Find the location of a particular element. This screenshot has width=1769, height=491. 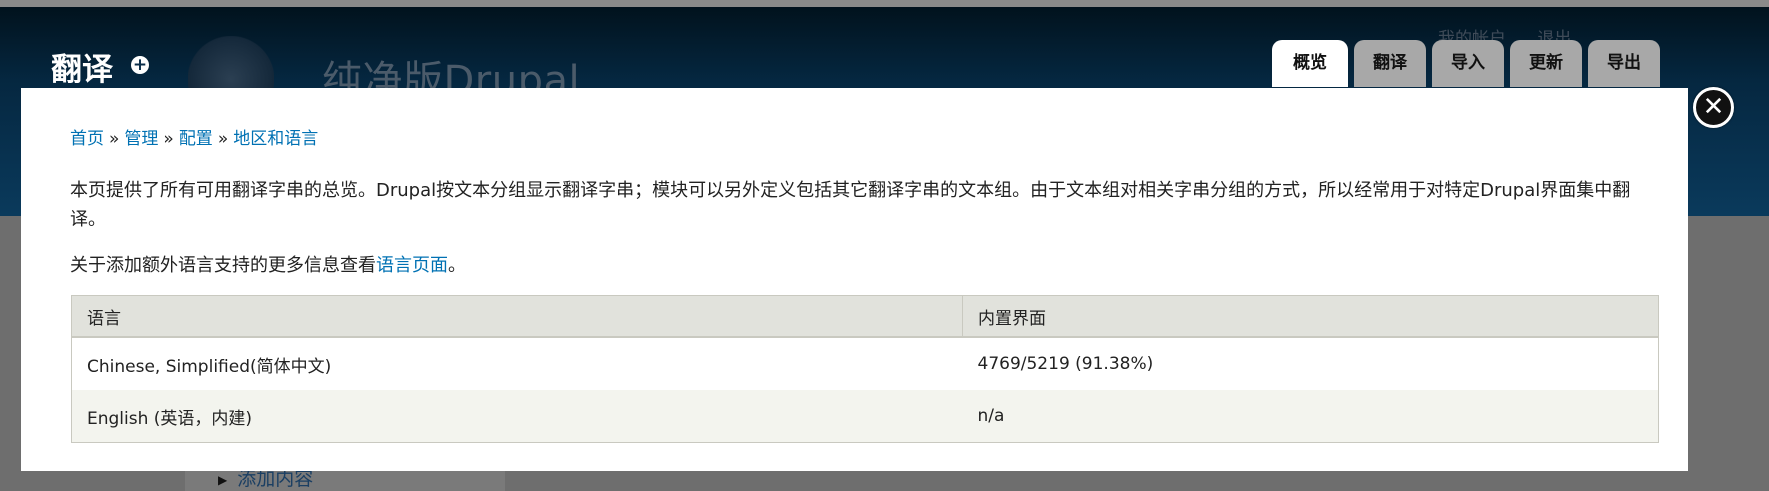

table-cell-progress: n/a is located at coordinates (1310, 416).